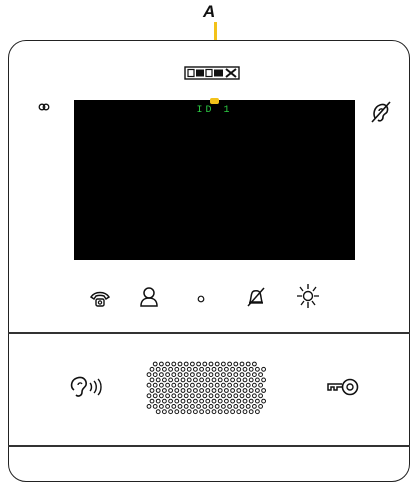 This screenshot has height=485, width=412. Describe the element at coordinates (206, 388) in the screenshot. I see `speaker-grille` at that location.